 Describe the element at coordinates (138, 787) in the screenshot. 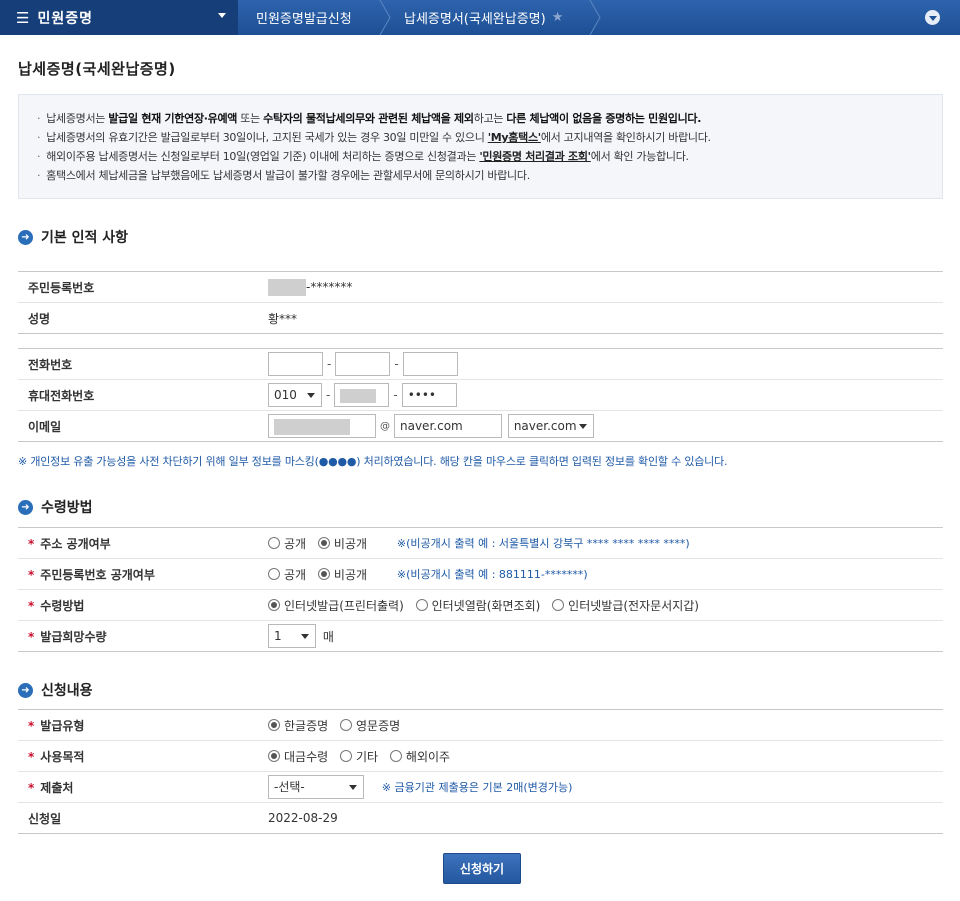

I see `destination-label: * 제출처` at that location.